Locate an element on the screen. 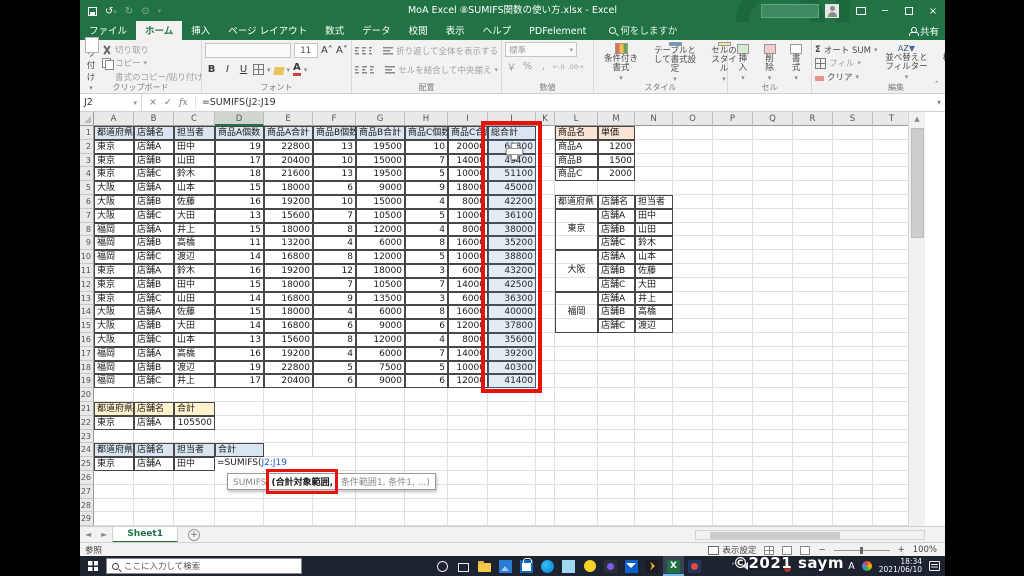  cell-B10: 店舗C is located at coordinates (154, 257).